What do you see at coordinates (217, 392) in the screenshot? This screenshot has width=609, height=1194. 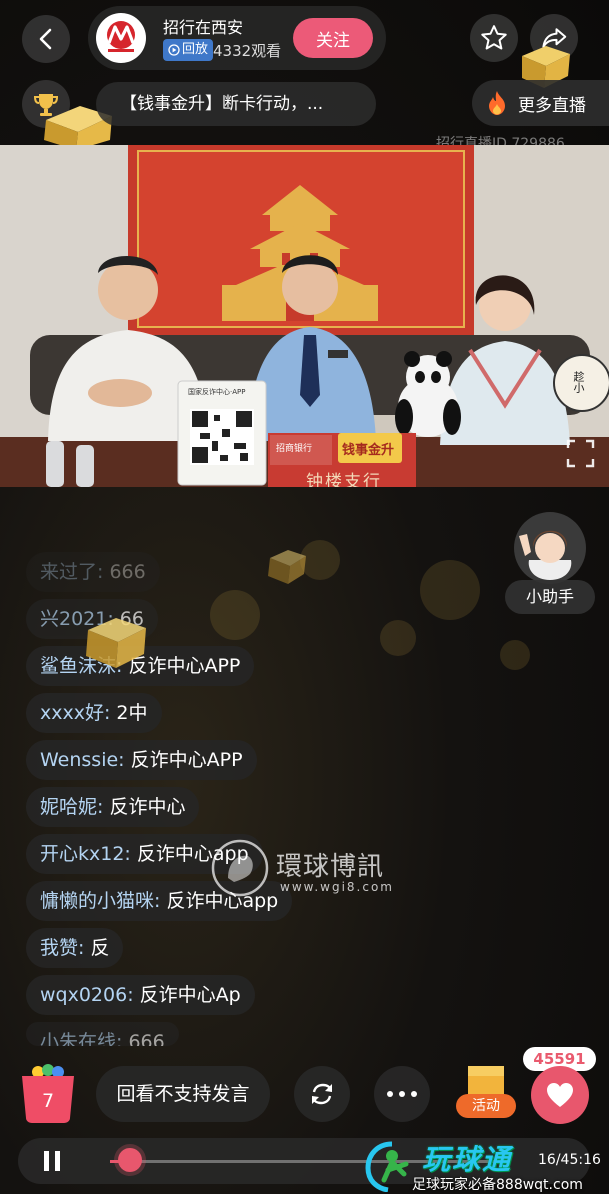 I see `qr-card-title: 国家反诈中心·APP` at bounding box center [217, 392].